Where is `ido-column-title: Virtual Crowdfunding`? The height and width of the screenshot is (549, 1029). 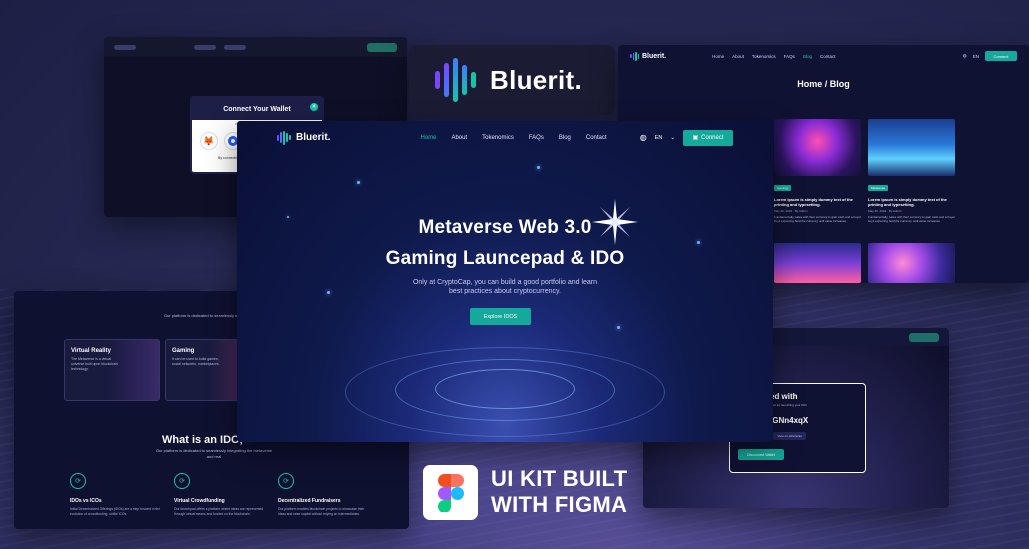
ido-column-title: Virtual Crowdfunding is located at coordinates (199, 501).